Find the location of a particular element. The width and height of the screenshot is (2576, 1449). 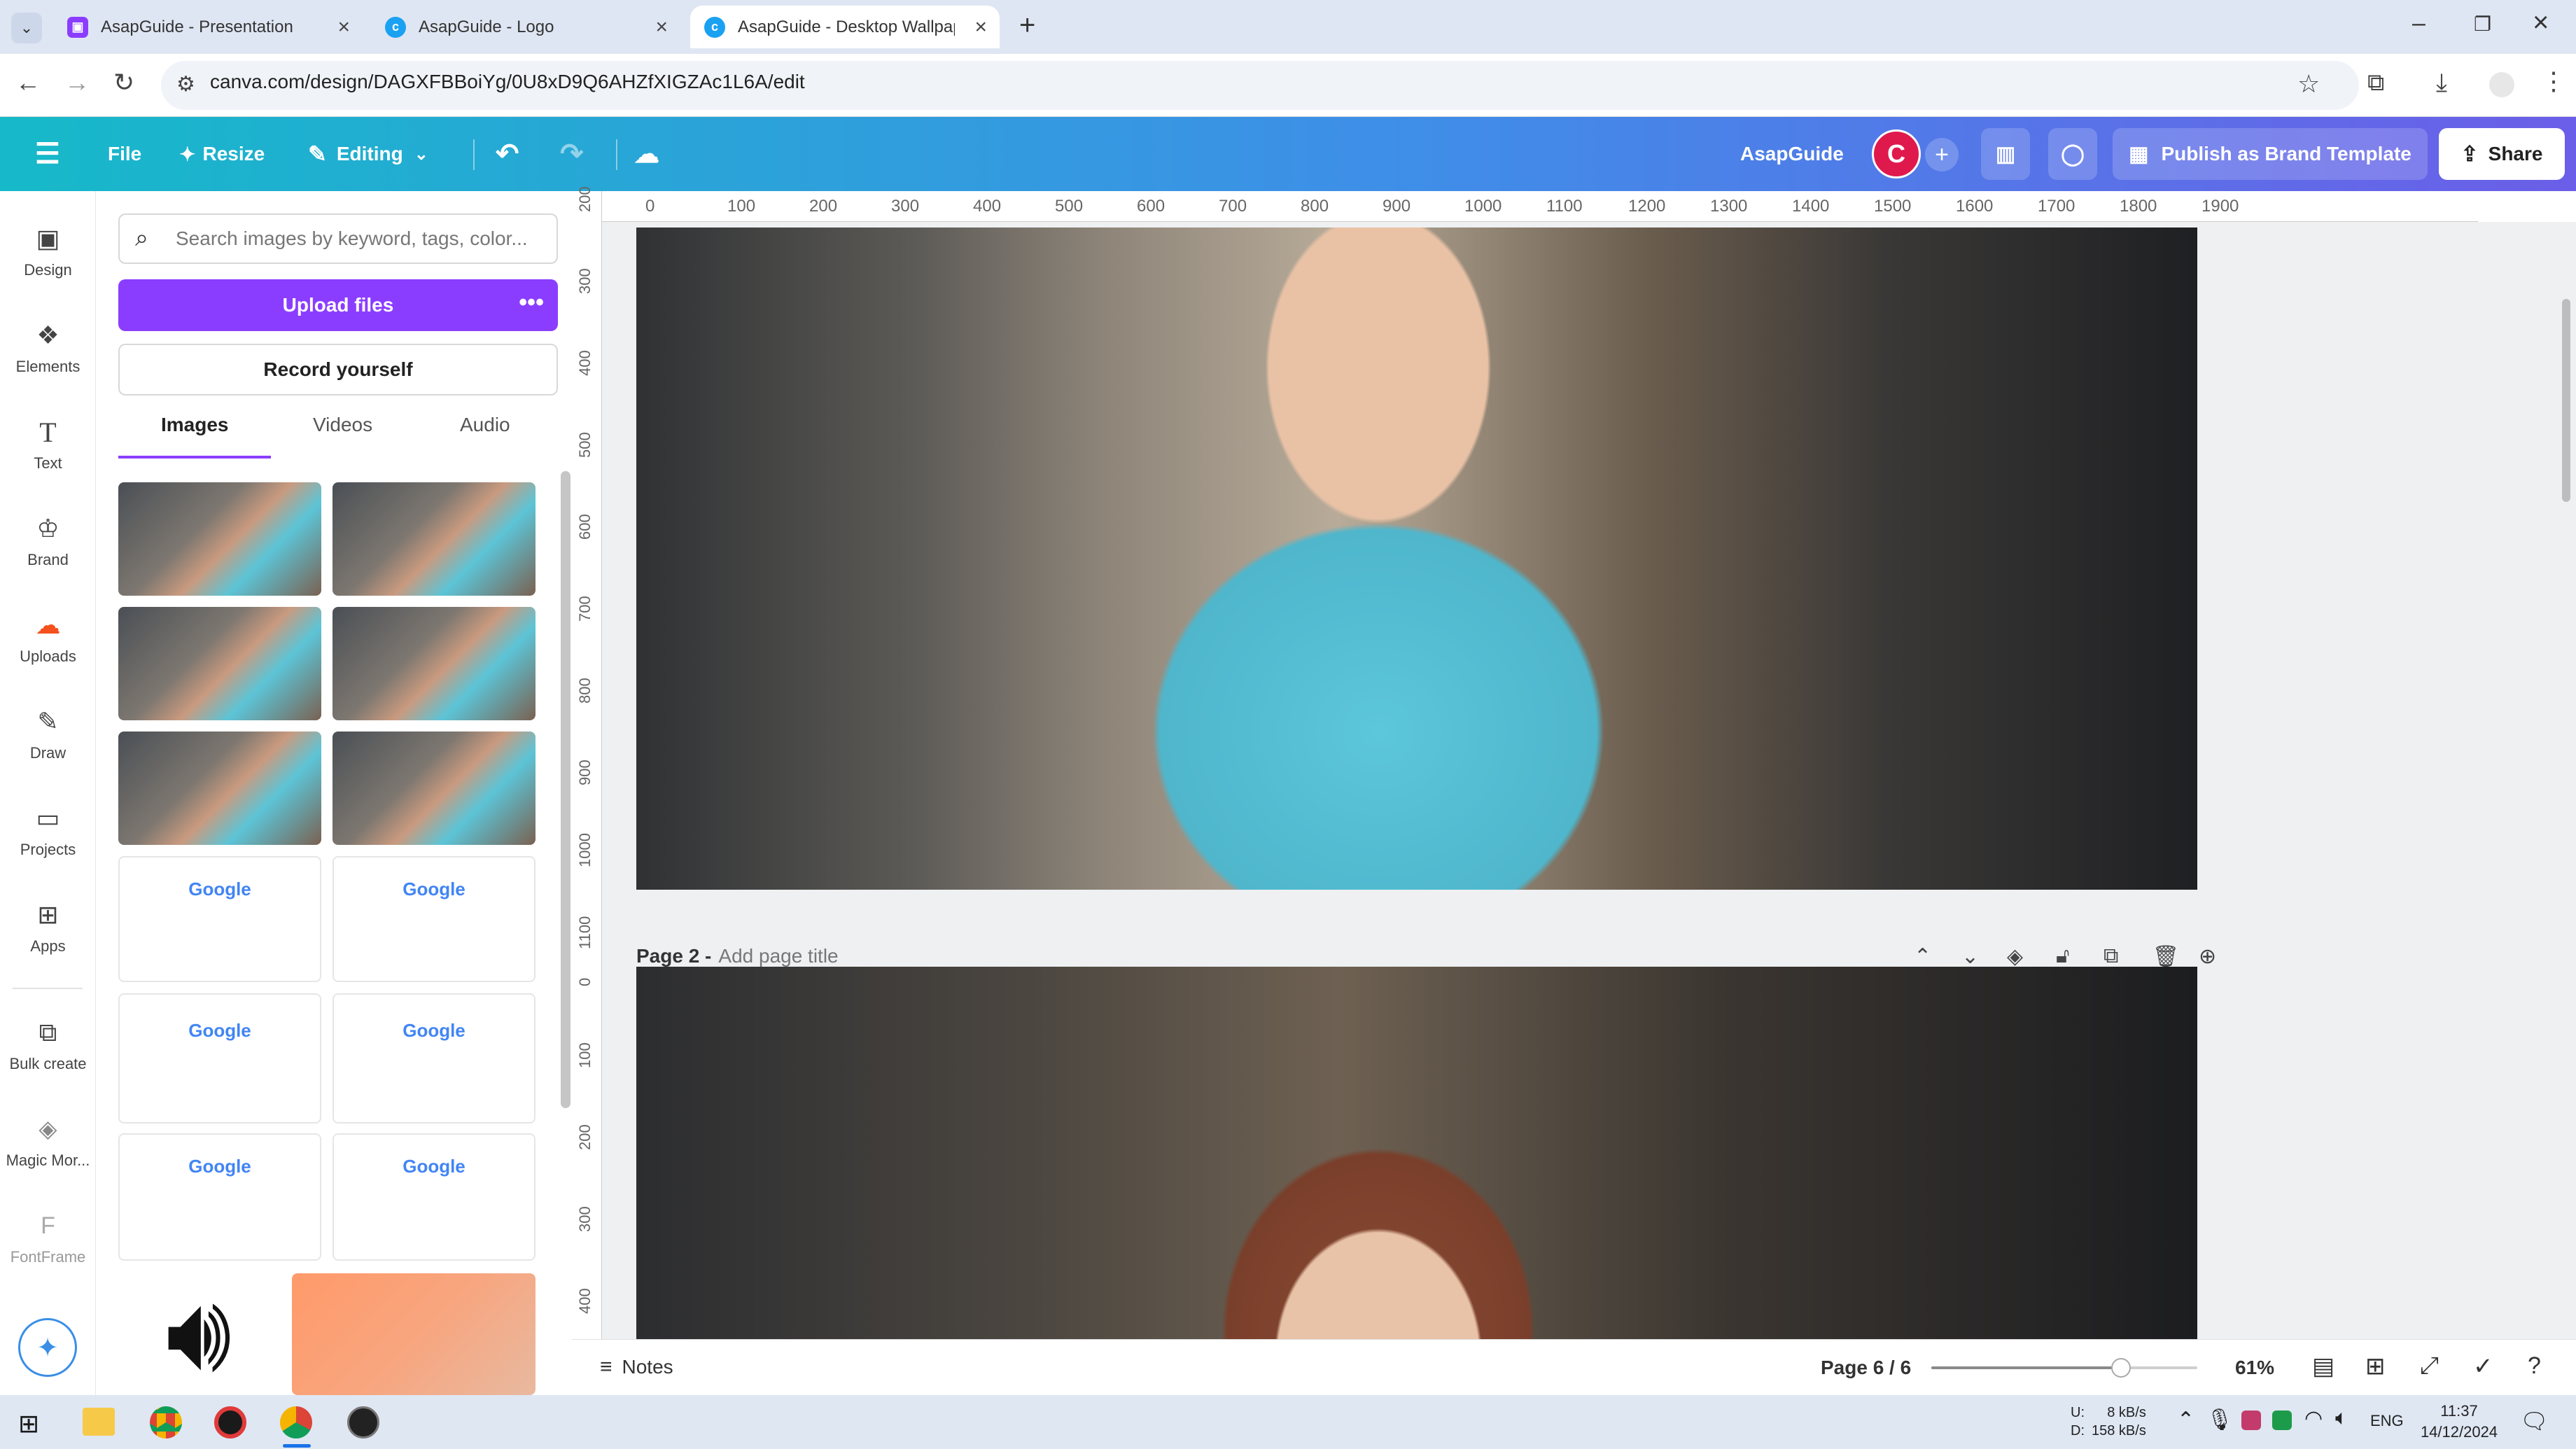

tray-app-icon is located at coordinates (2251, 1420).